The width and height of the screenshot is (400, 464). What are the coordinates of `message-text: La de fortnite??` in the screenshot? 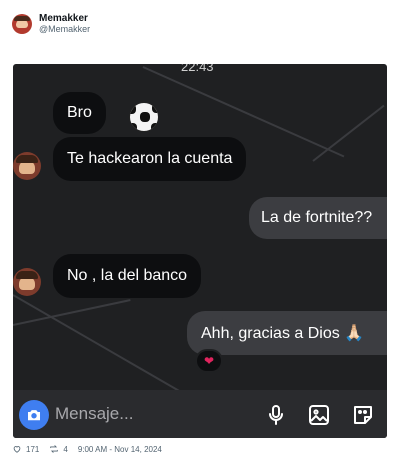 It's located at (317, 217).